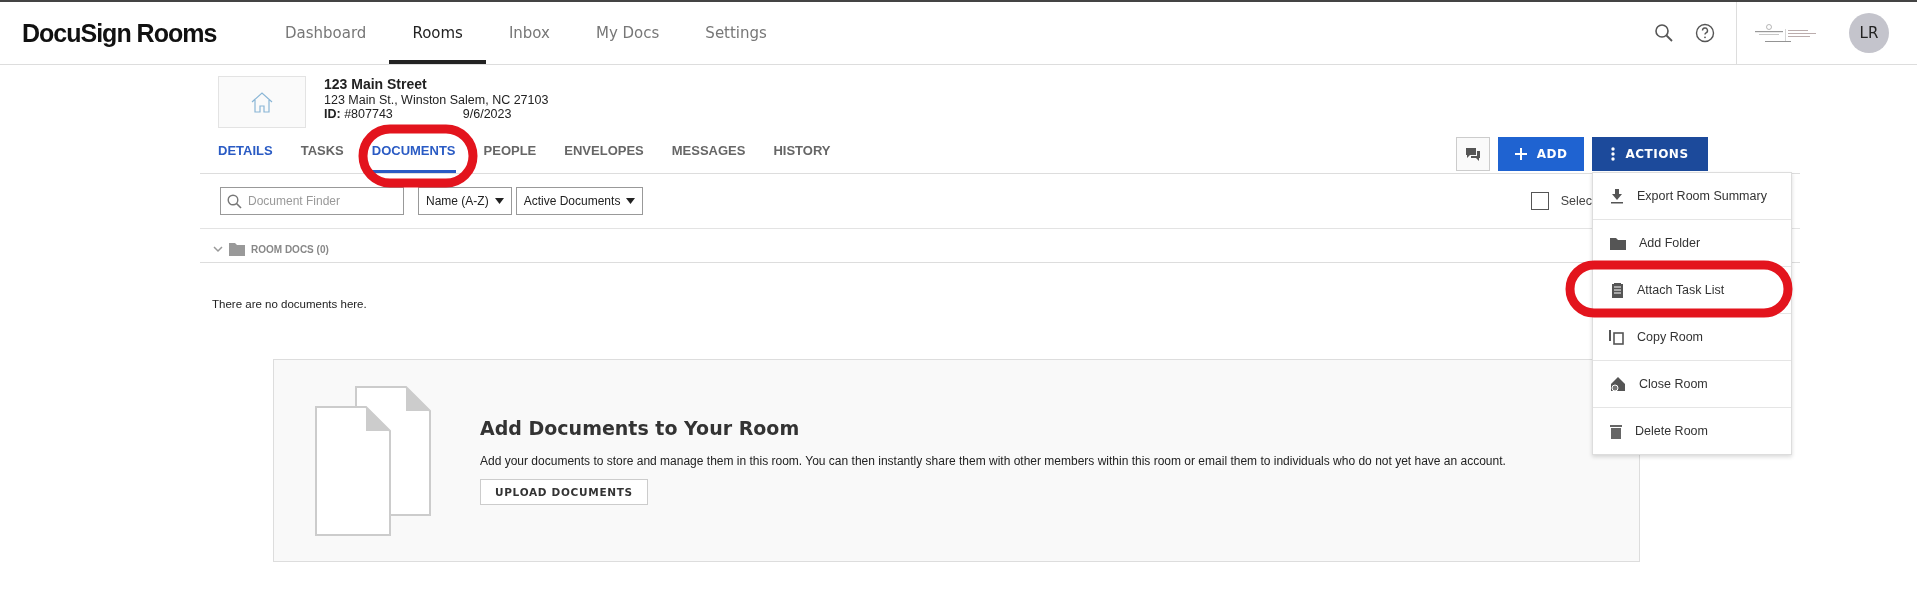 This screenshot has width=1917, height=593. What do you see at coordinates (708, 158) in the screenshot?
I see `room-tab: MESSAGES` at bounding box center [708, 158].